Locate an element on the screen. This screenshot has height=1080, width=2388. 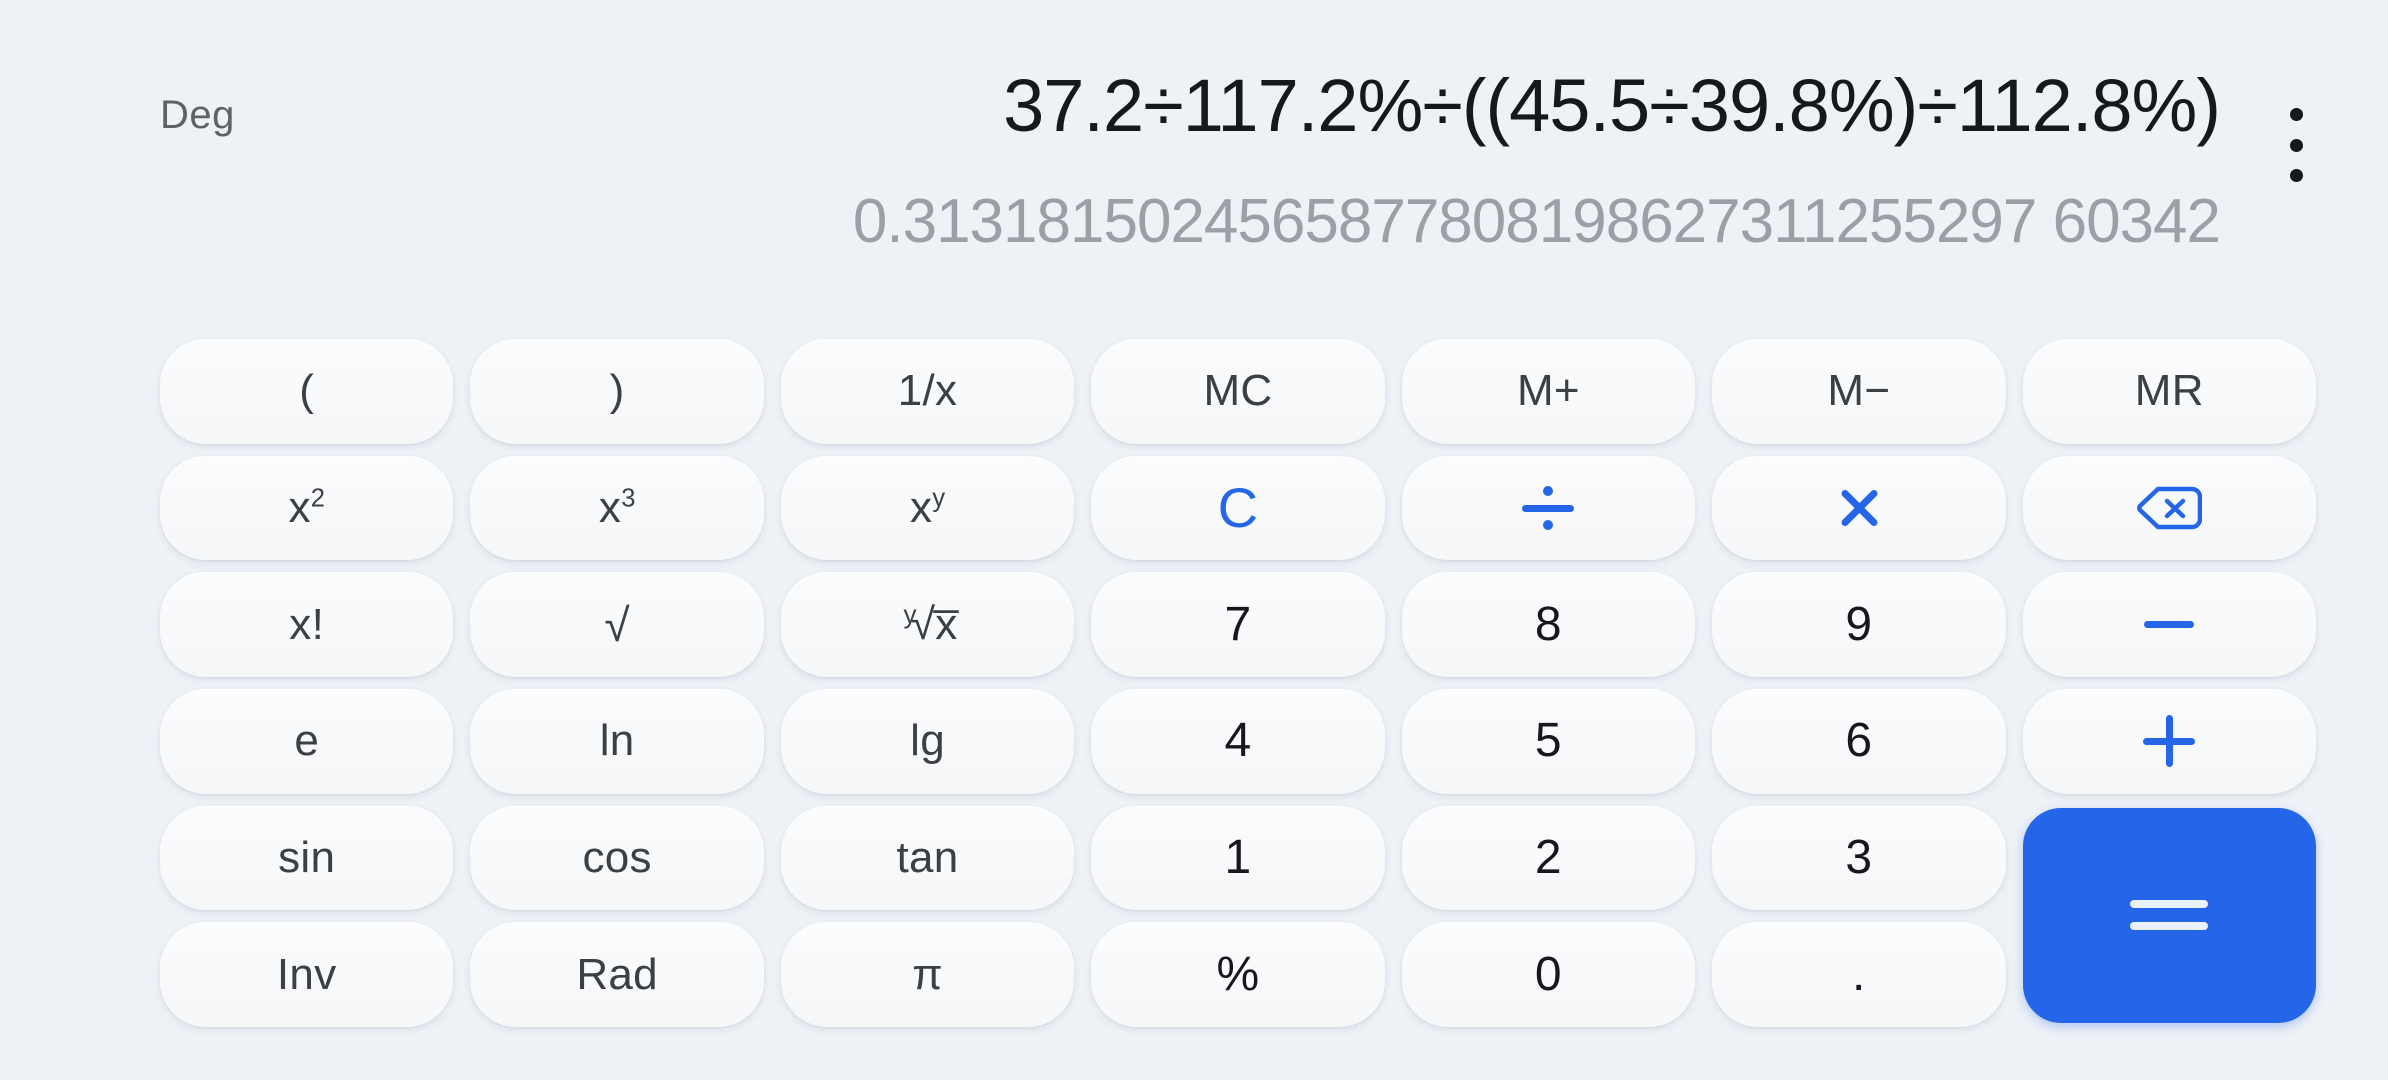
key-5-label: 5 is located at coordinates (1548, 741).